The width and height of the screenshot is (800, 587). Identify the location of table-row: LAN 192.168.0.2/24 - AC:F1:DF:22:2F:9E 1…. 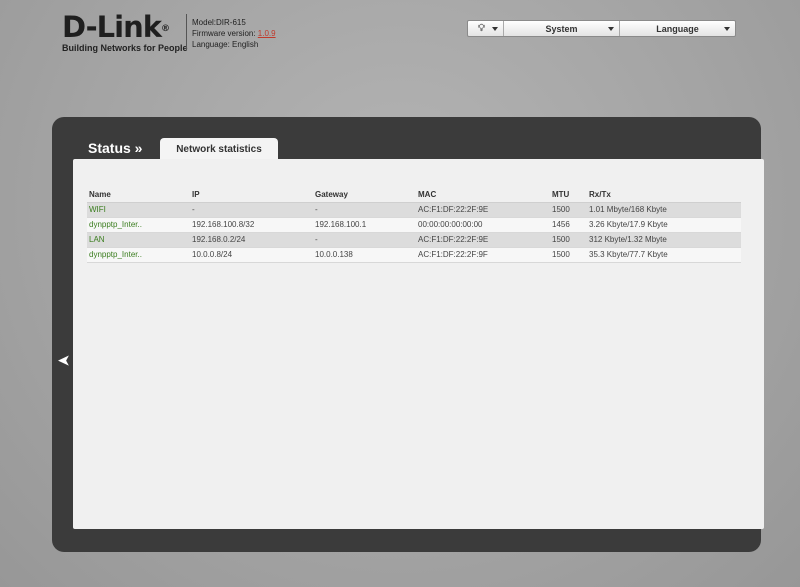
(414, 240).